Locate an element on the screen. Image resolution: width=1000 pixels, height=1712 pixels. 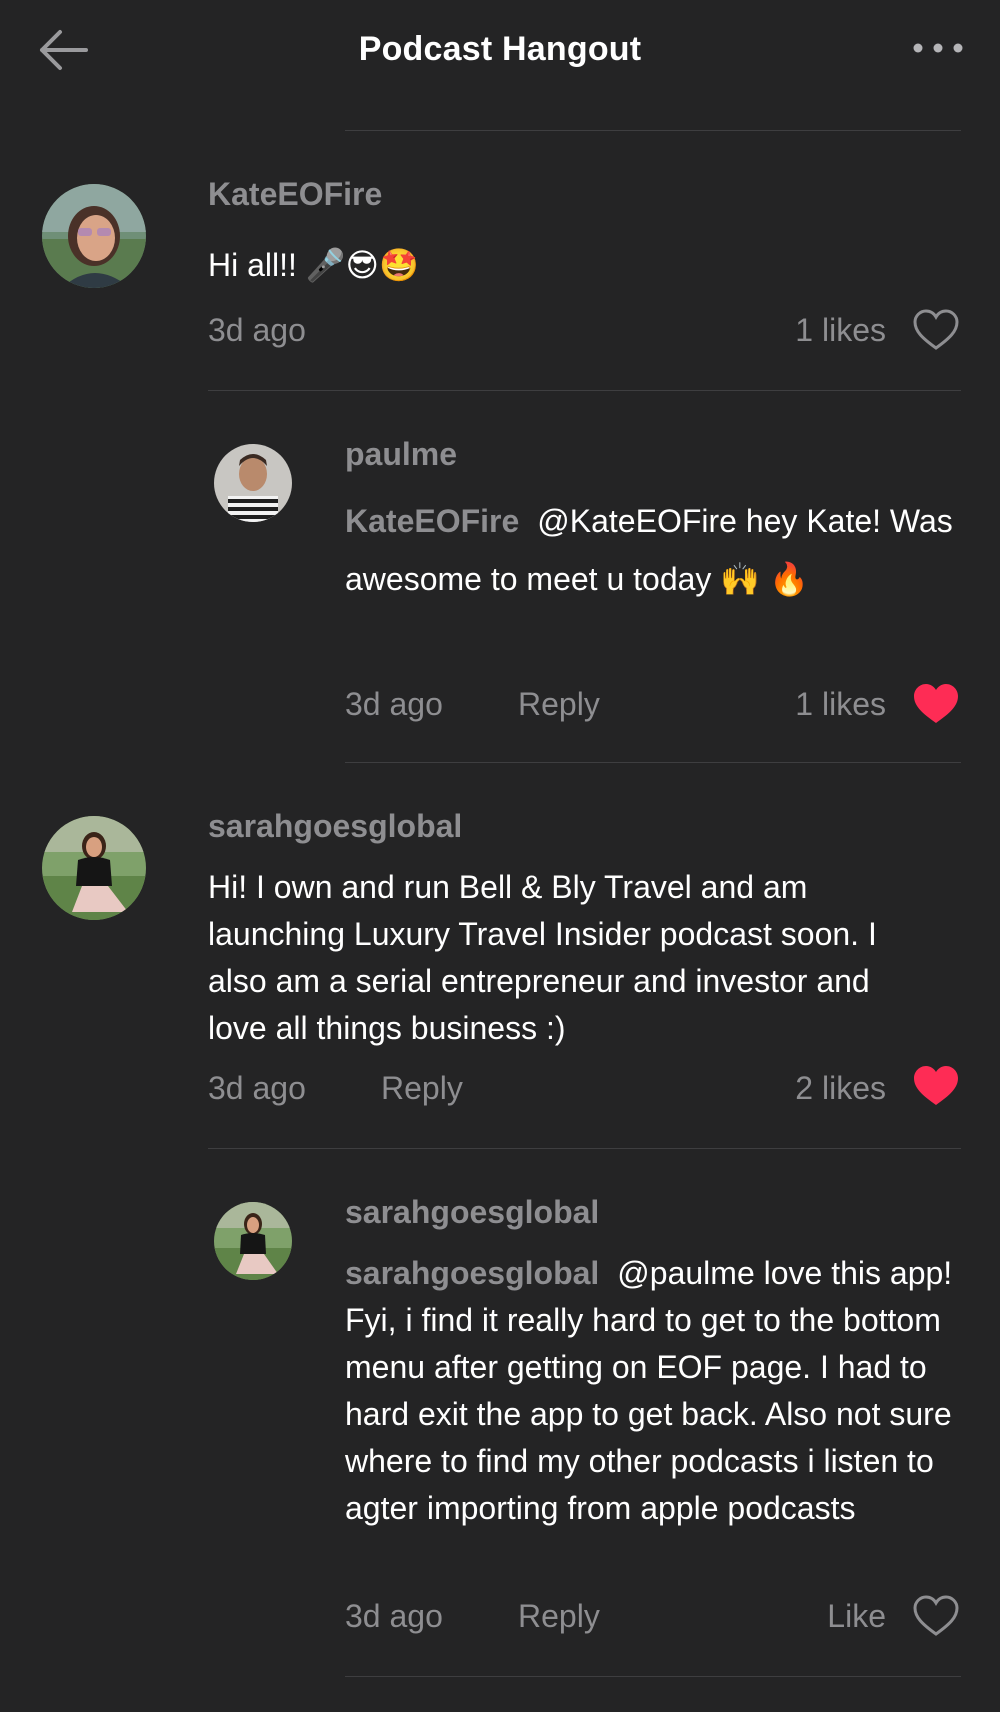
header: Podcast Hangout is located at coordinates (500, 50).